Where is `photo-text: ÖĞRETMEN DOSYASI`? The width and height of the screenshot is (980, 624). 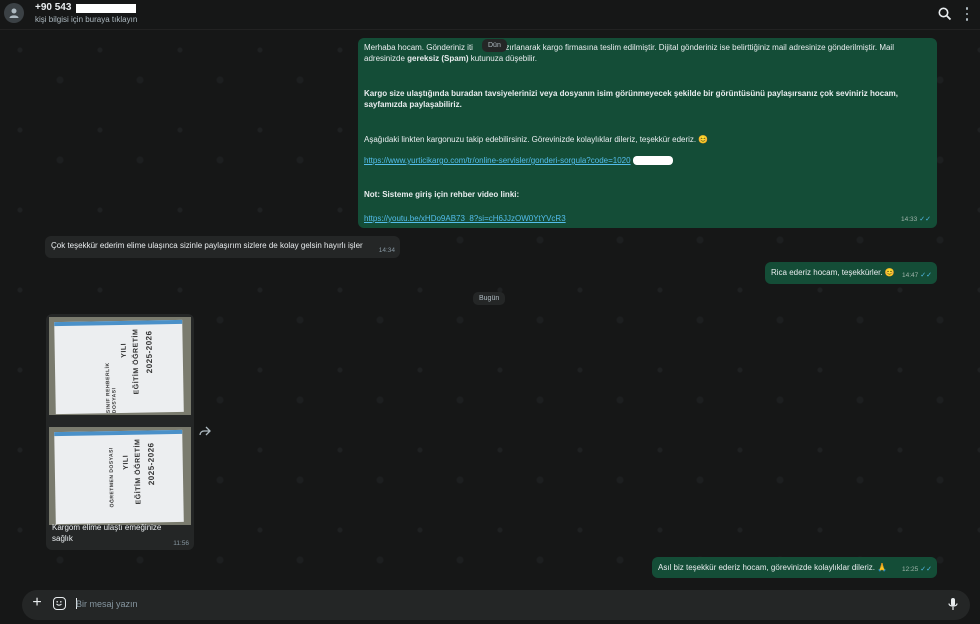 photo-text: ÖĞRETMEN DOSYASI is located at coordinates (112, 477).